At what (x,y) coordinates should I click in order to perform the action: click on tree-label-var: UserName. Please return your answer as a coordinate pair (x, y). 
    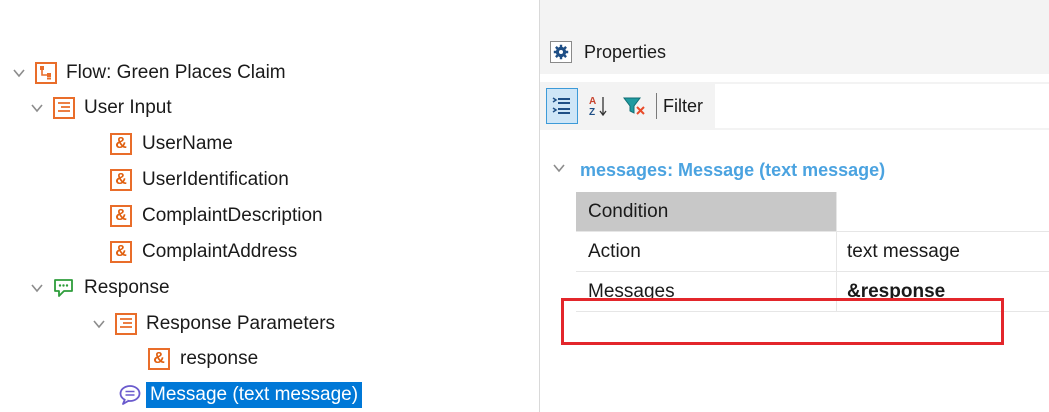
    Looking at the image, I should click on (187, 143).